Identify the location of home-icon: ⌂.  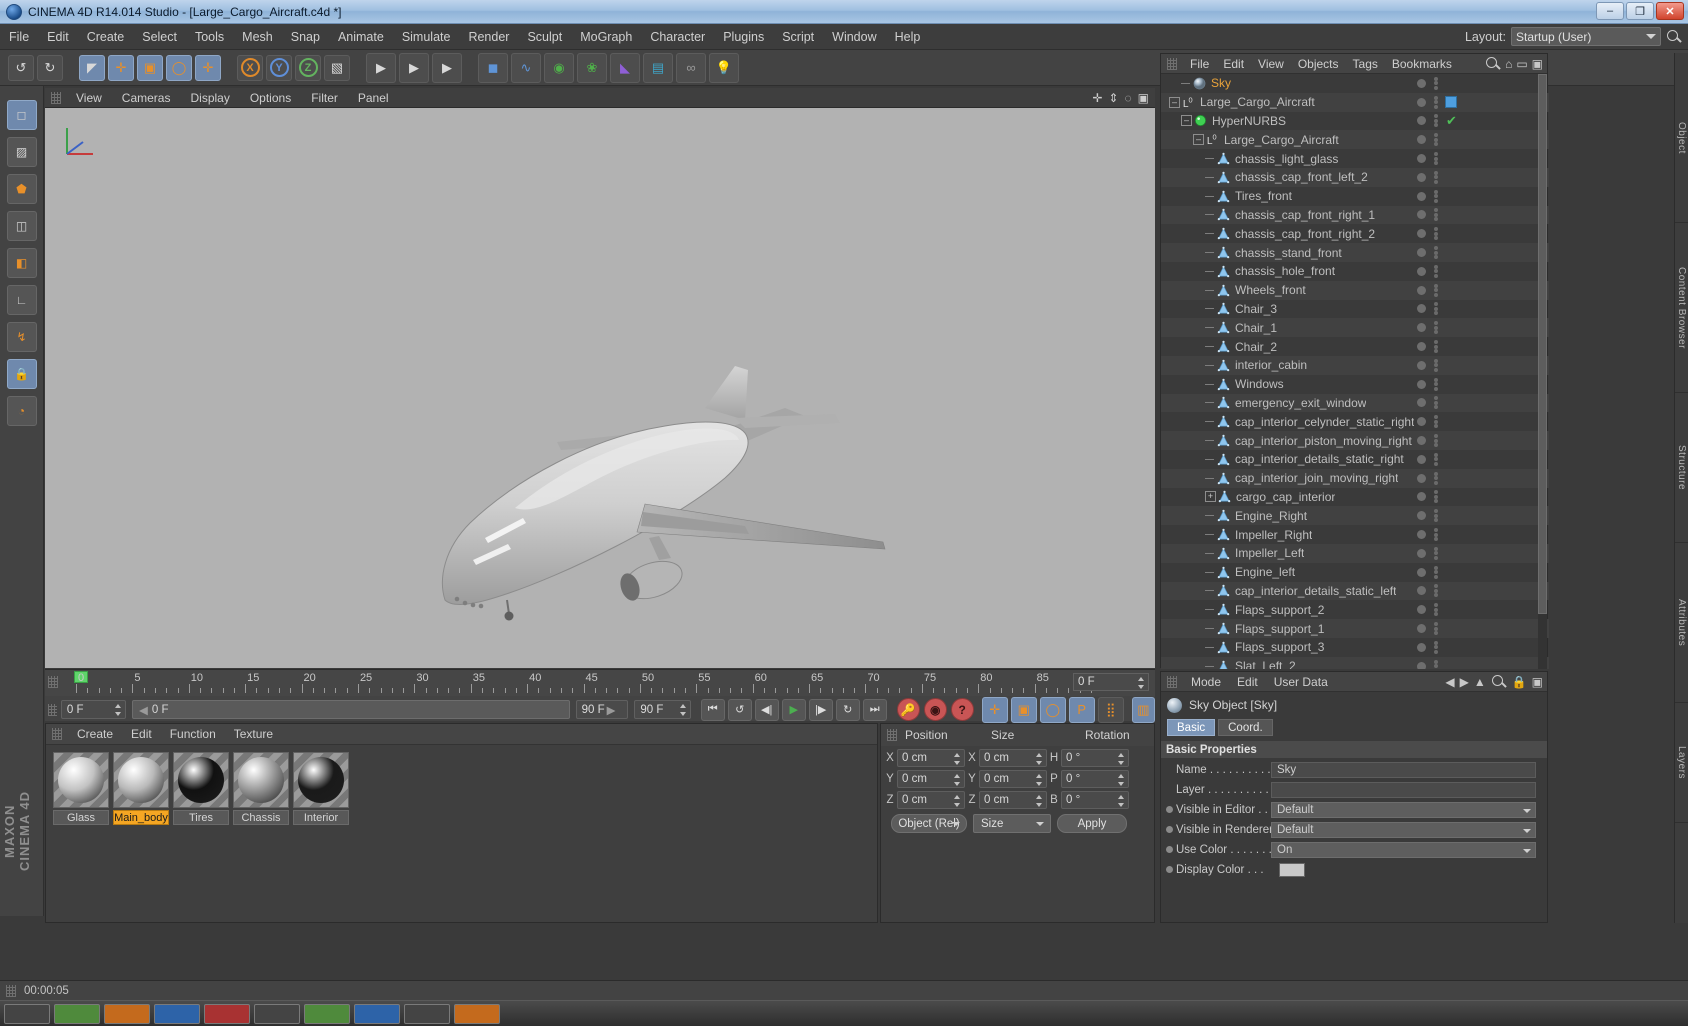
(1508, 64).